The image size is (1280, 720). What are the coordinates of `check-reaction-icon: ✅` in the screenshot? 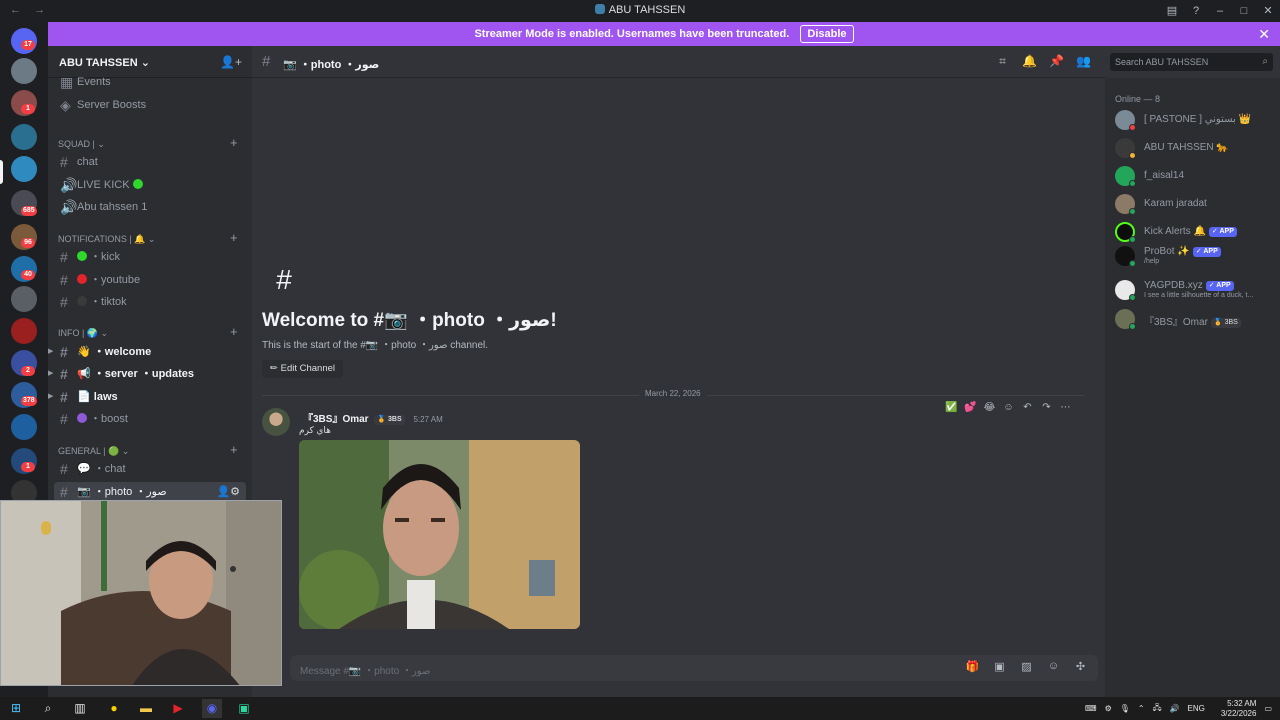 It's located at (951, 408).